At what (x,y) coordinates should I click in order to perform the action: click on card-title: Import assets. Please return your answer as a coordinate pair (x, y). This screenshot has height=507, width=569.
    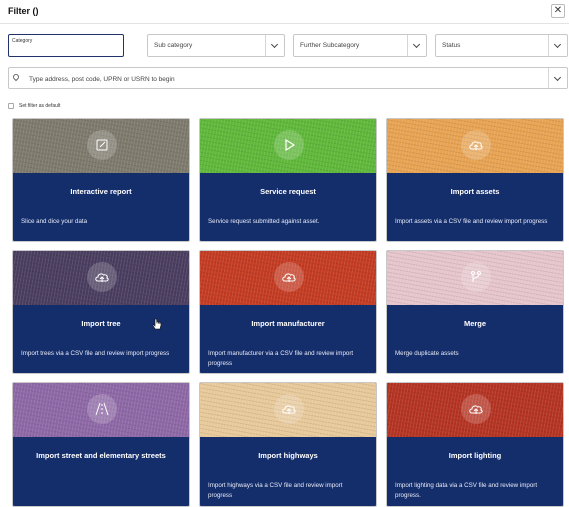
    Looking at the image, I should click on (475, 191).